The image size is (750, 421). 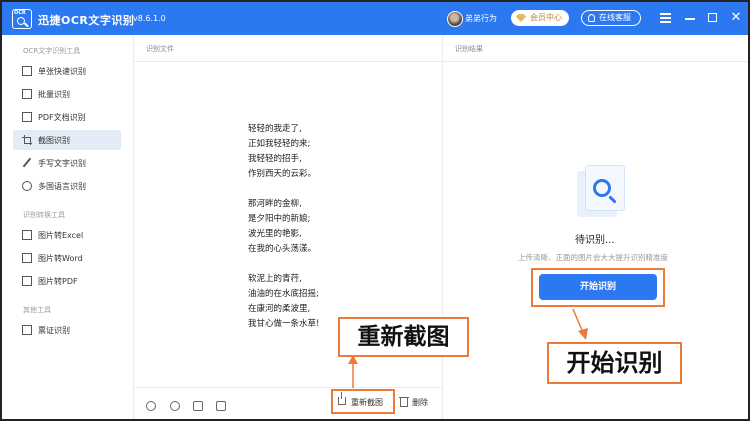 I want to click on online-service-button: 在线客服, so click(x=611, y=18).